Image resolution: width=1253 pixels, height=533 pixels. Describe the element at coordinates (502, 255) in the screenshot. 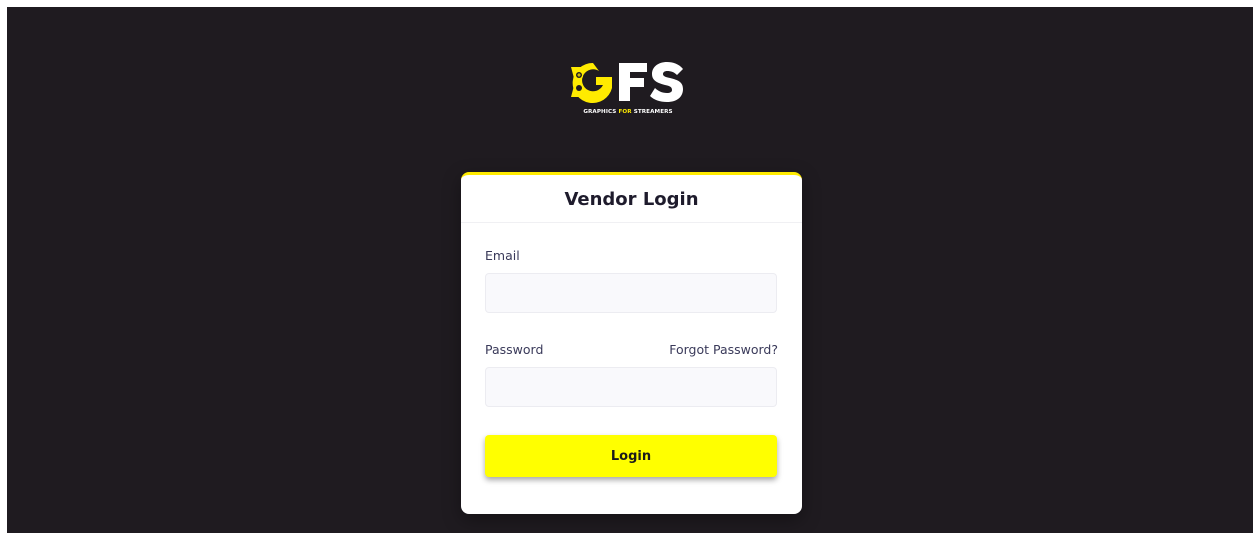

I see `email-label: Email` at that location.